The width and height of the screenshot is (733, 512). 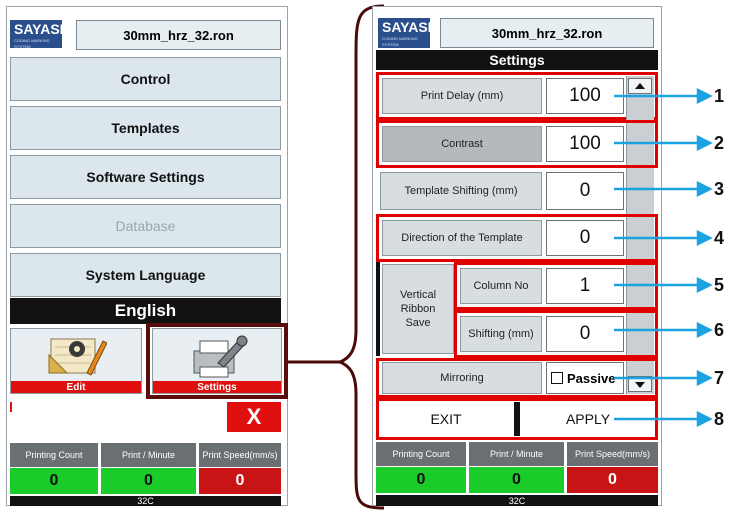 What do you see at coordinates (145, 311) in the screenshot?
I see `current-language: English` at bounding box center [145, 311].